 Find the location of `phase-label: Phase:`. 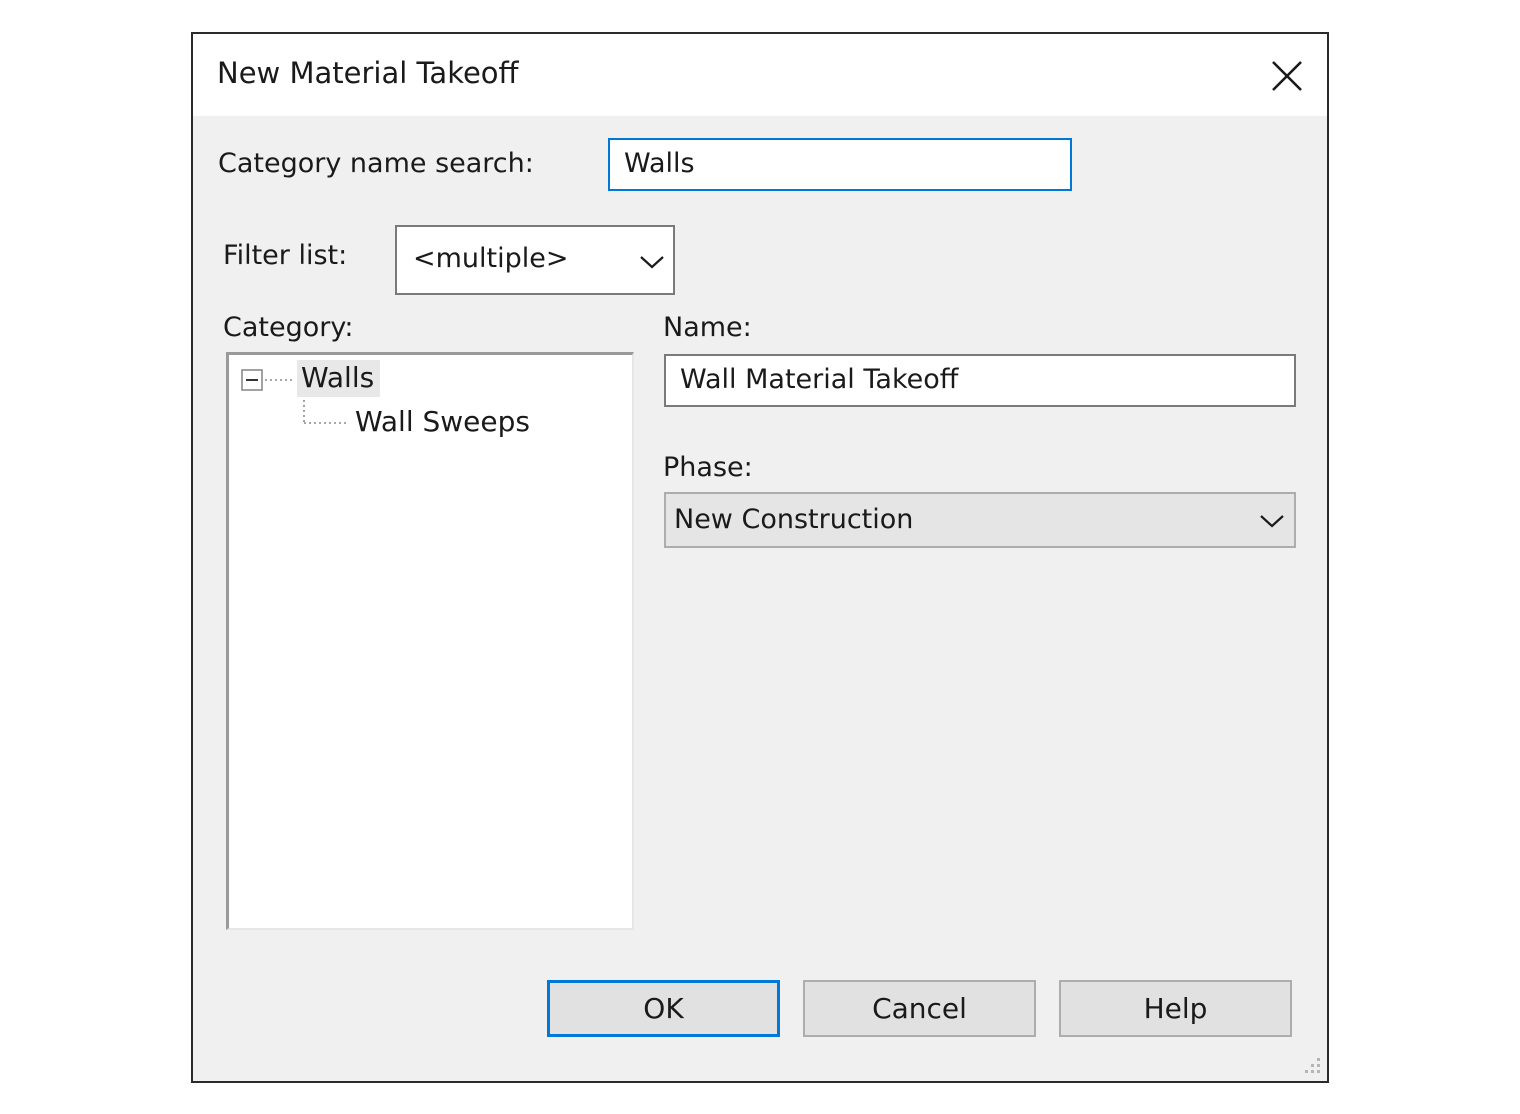

phase-label: Phase: is located at coordinates (708, 467).